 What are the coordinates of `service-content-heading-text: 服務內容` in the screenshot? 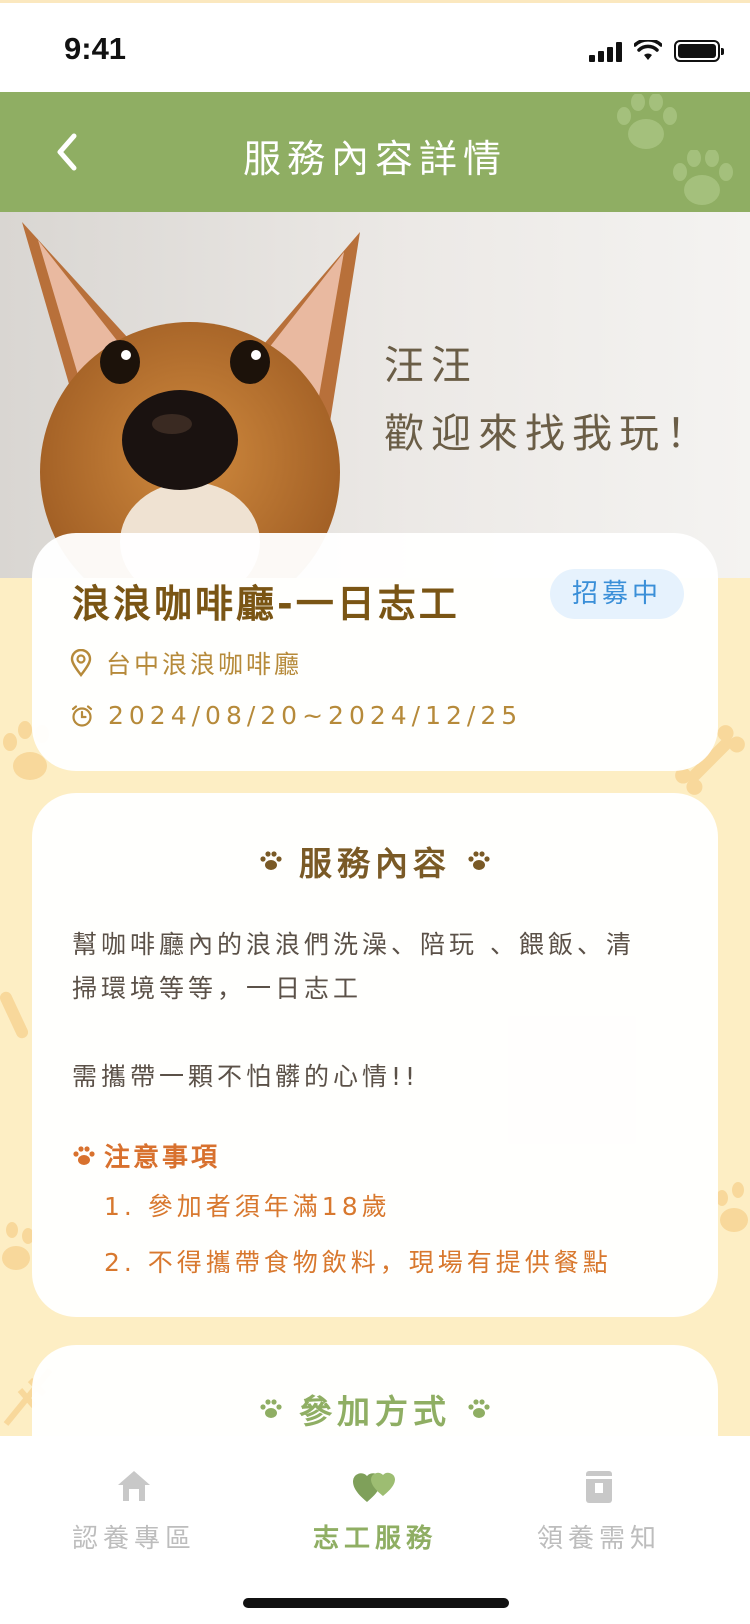 It's located at (375, 863).